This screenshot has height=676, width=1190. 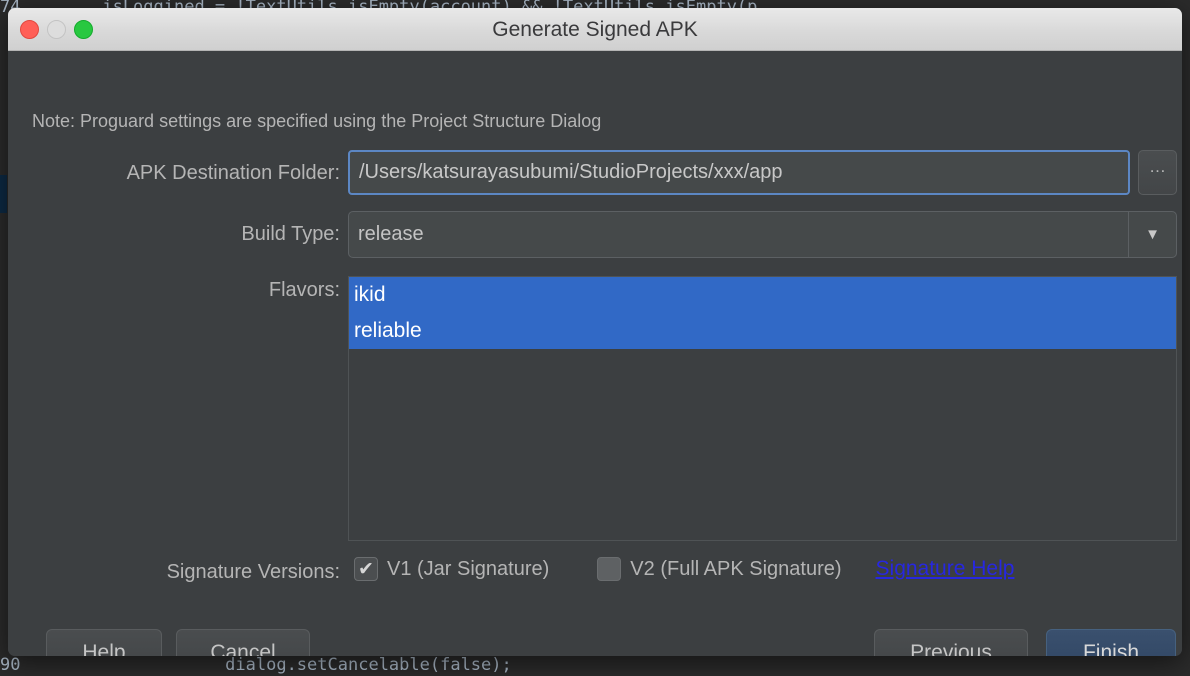 What do you see at coordinates (736, 568) in the screenshot?
I see `v2-checkbox-label: V2 (Full APK Signature)` at bounding box center [736, 568].